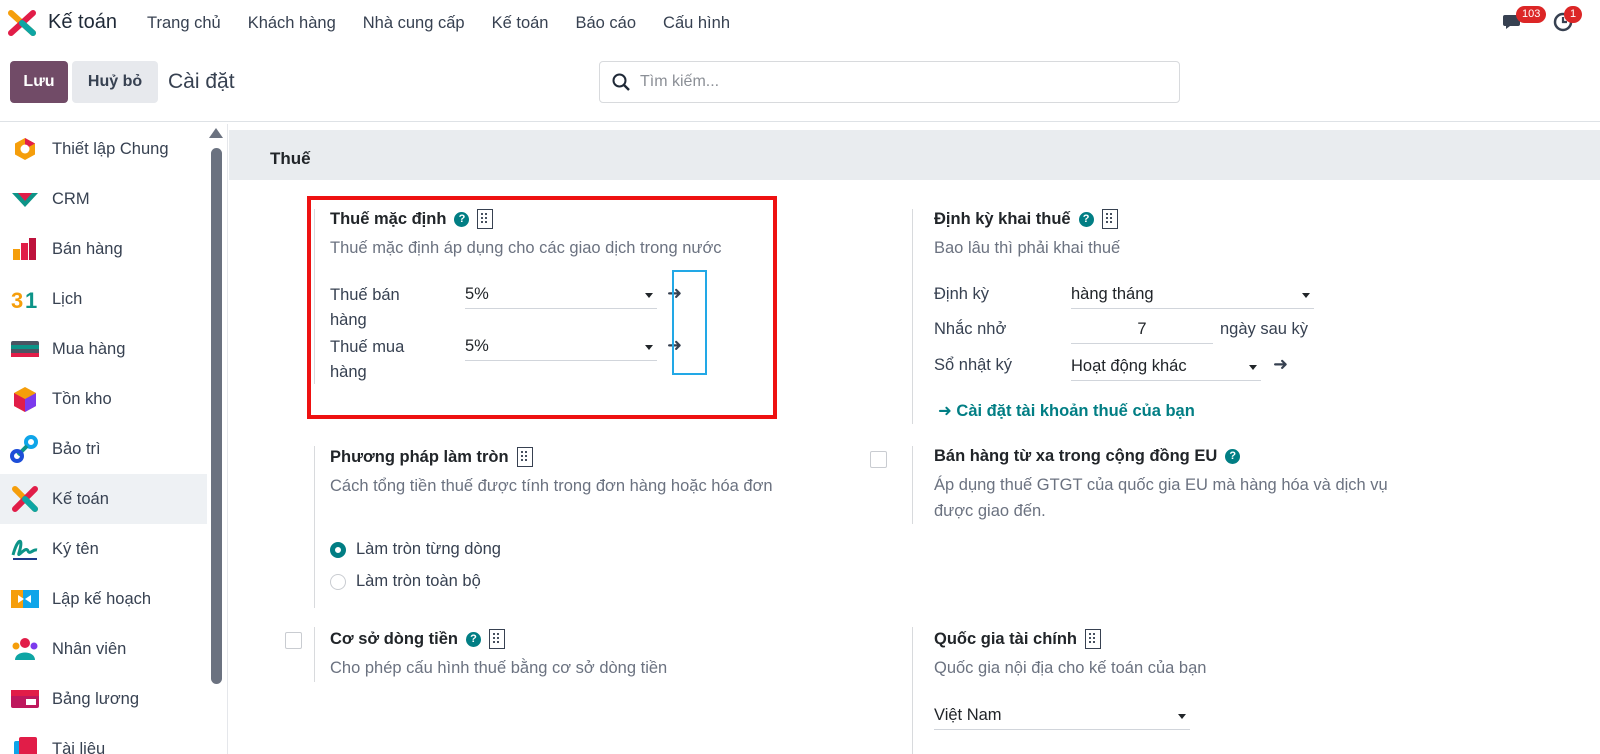 This screenshot has width=1600, height=754. Describe the element at coordinates (689, 322) in the screenshot. I see `highlight-blue-box` at that location.